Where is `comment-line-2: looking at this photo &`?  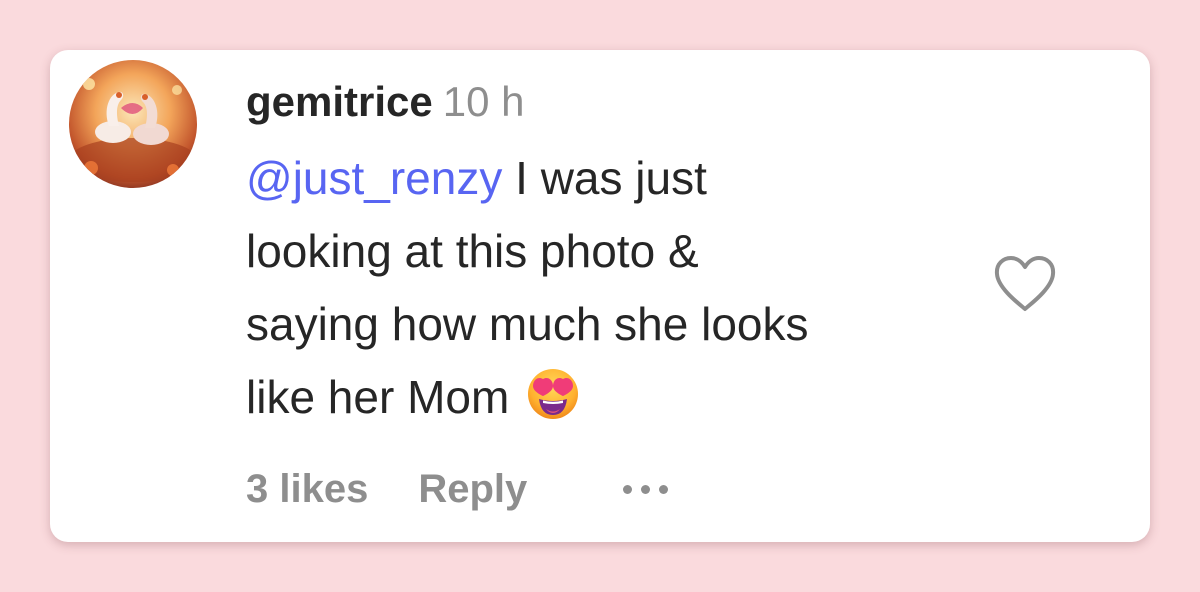 comment-line-2: looking at this photo & is located at coordinates (472, 251).